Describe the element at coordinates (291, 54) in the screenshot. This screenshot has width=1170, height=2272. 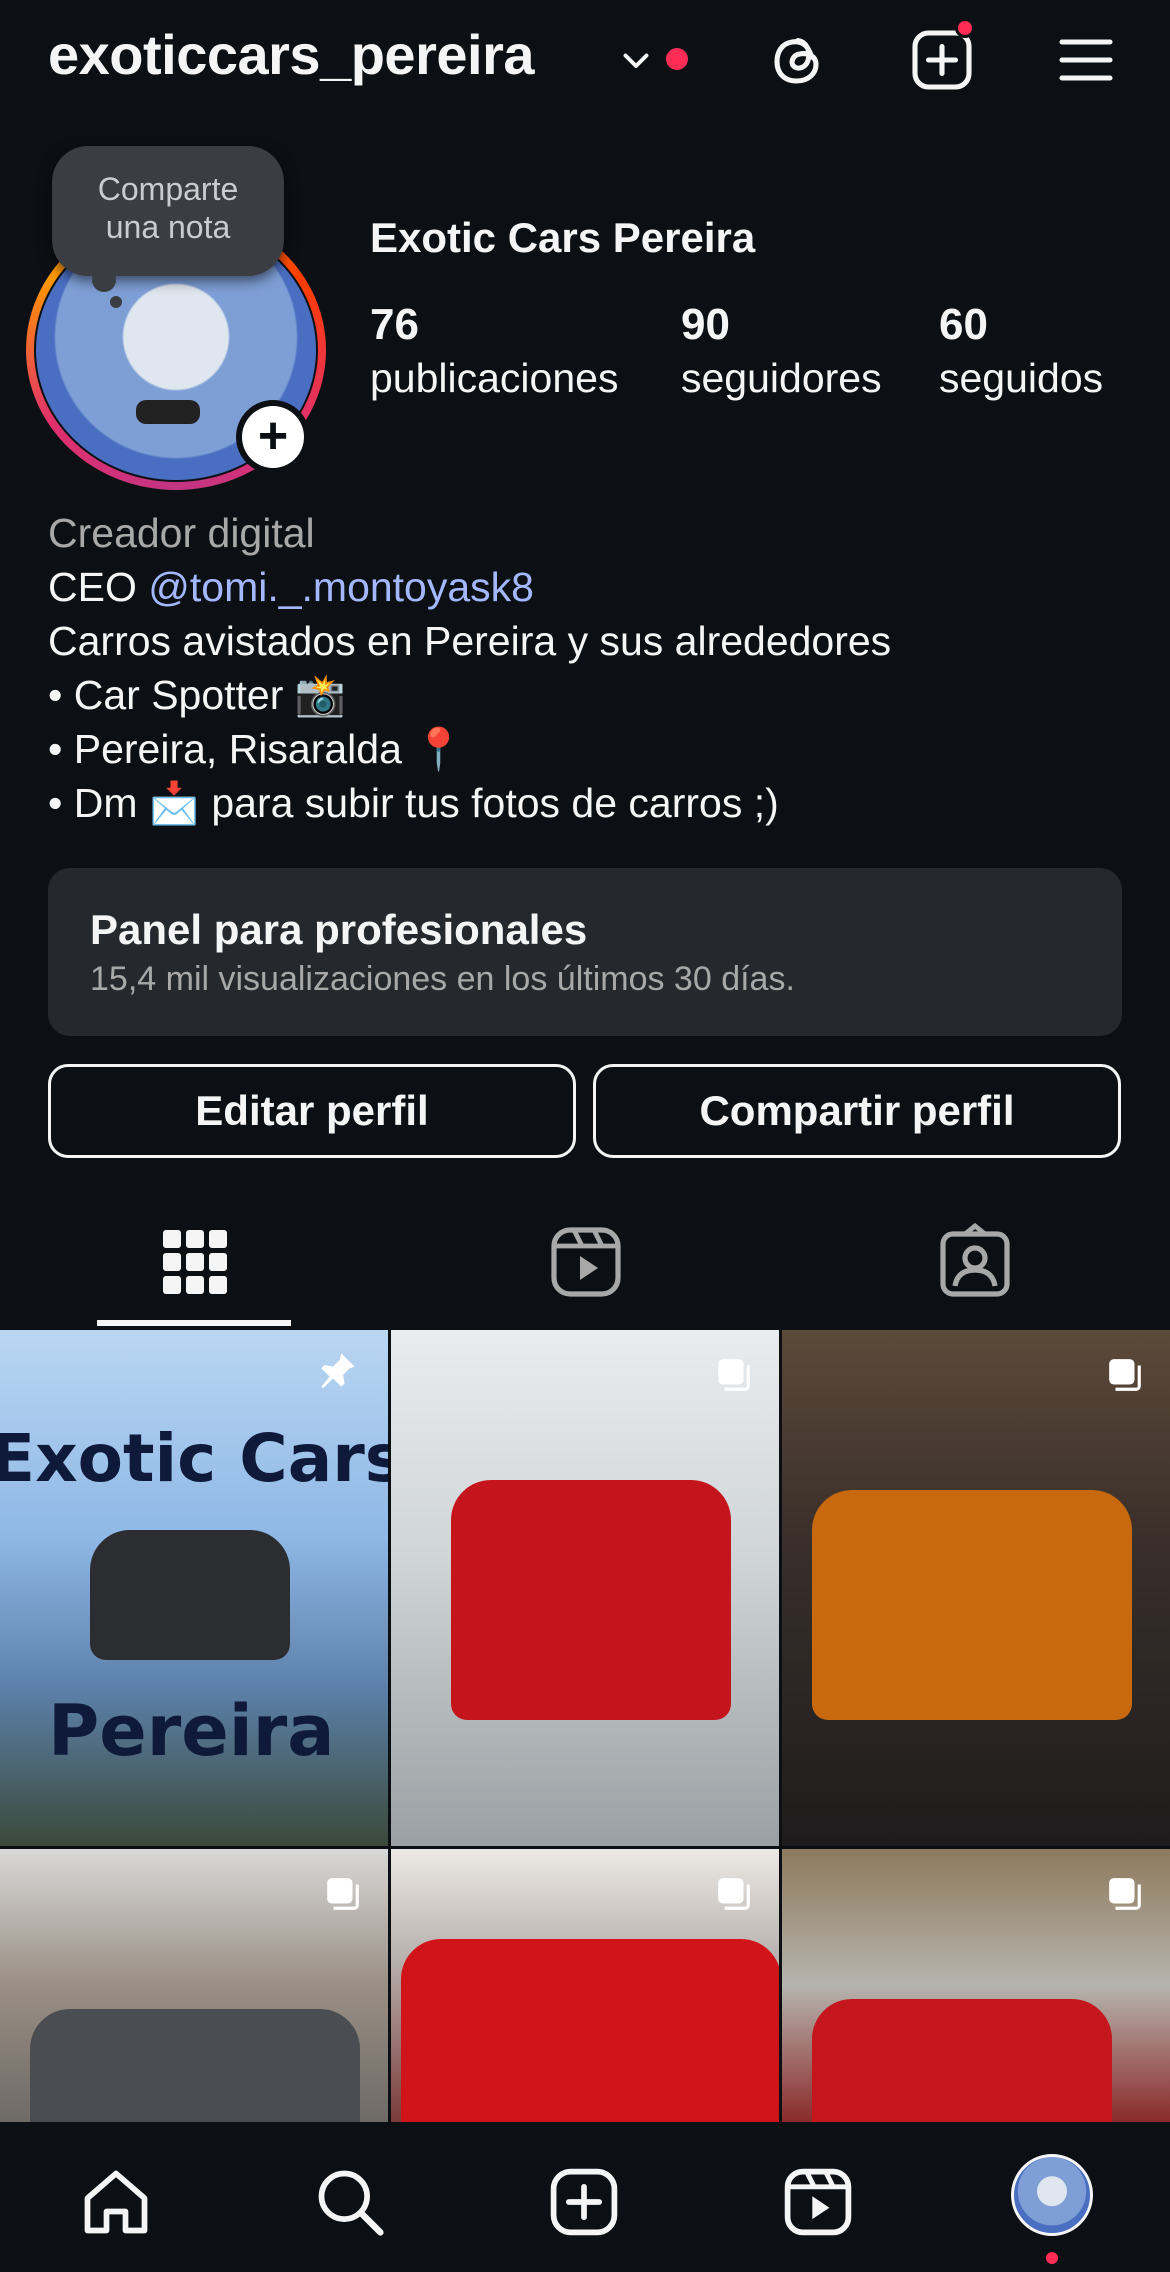
I see `account-username: exoticcars_pereira` at that location.